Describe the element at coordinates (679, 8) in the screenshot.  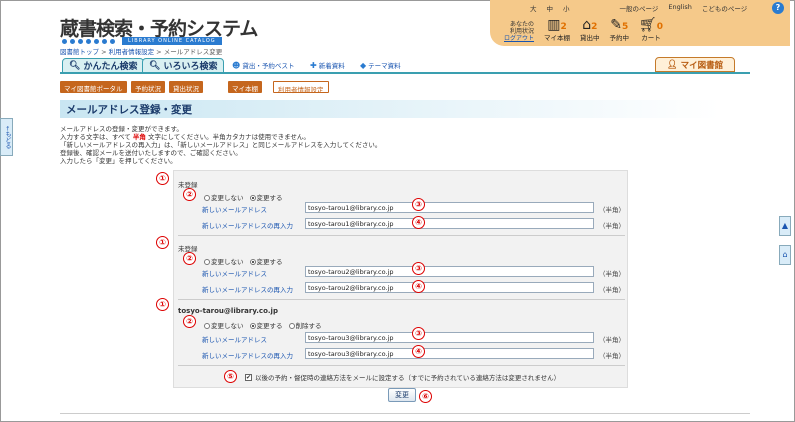
I see `english-link: English` at that location.